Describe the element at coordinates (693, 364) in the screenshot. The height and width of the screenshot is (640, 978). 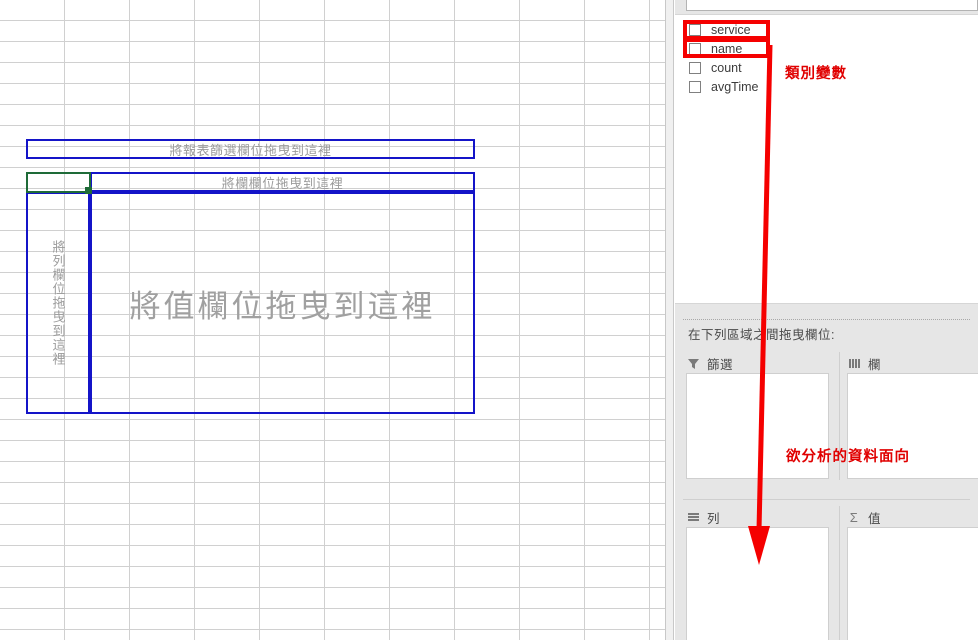
I see `filter-icon` at that location.